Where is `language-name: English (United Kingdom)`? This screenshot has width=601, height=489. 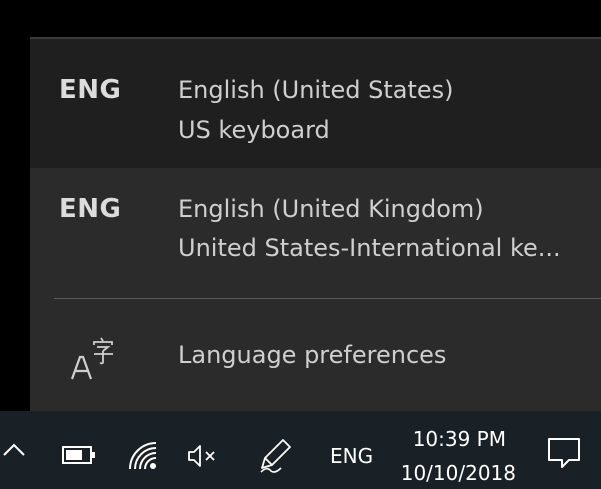
language-name: English (United Kingdom) is located at coordinates (331, 209).